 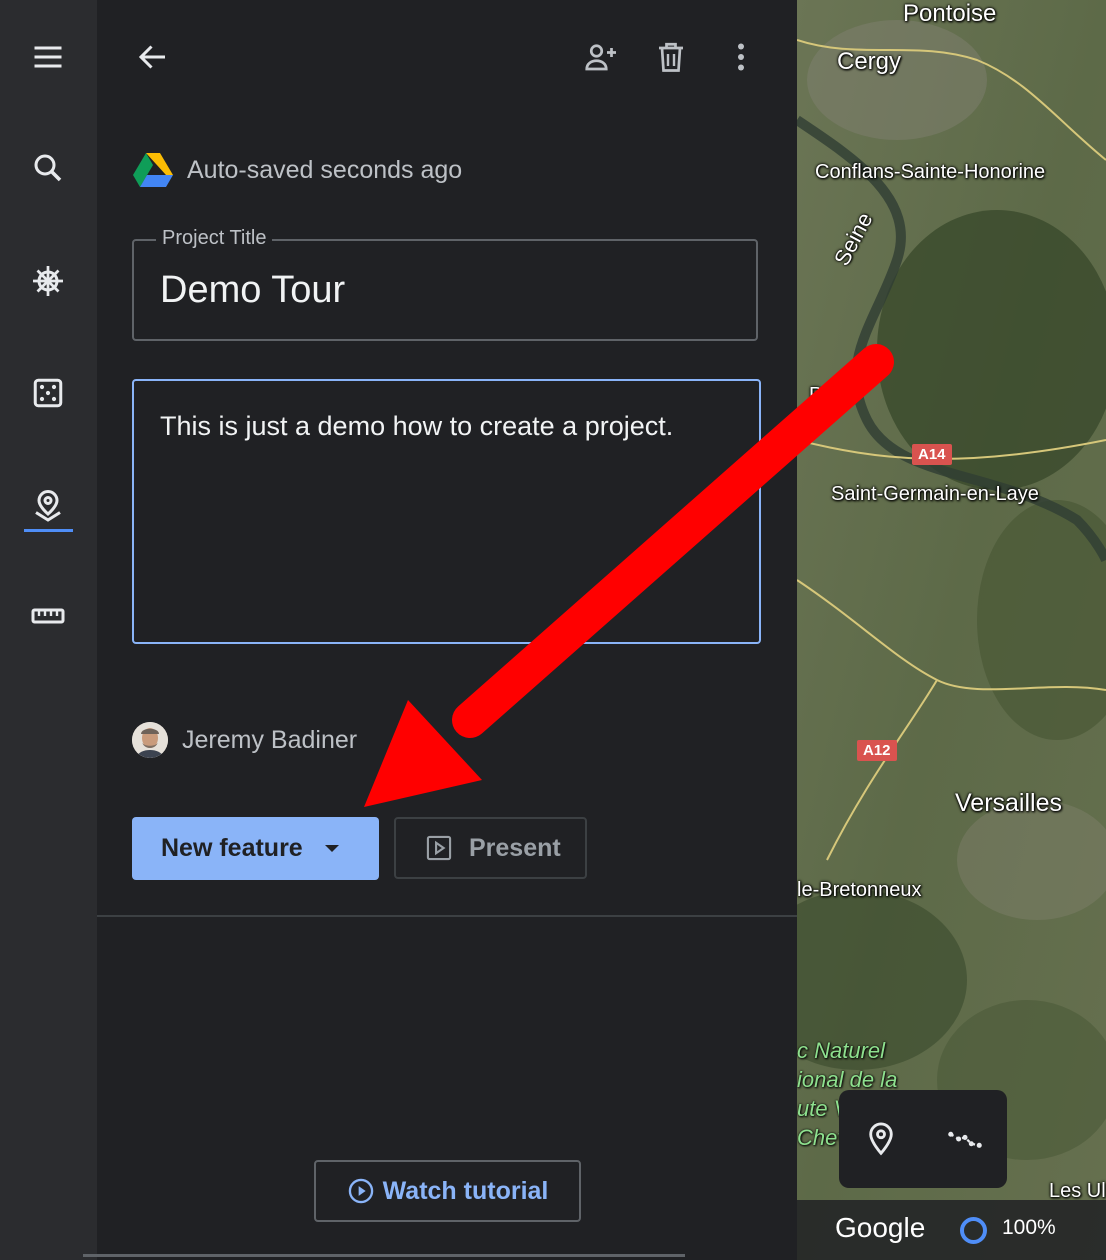 What do you see at coordinates (445, 284) in the screenshot?
I see `project-title-field: Project Title Demo Tour` at bounding box center [445, 284].